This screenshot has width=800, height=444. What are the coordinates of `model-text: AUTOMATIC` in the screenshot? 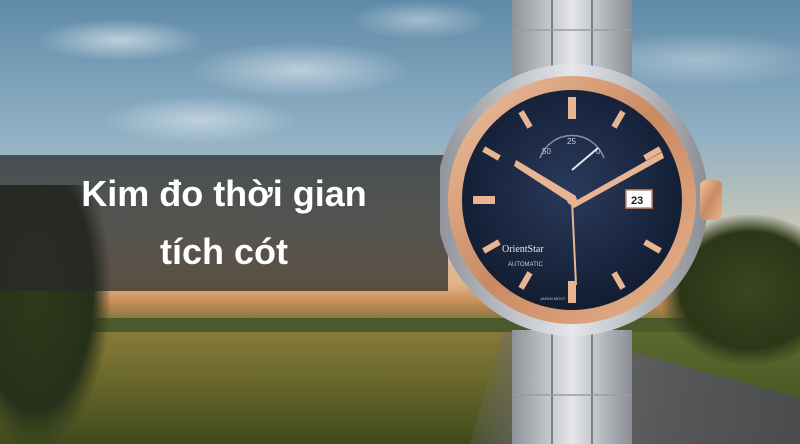 It's located at (525, 265).